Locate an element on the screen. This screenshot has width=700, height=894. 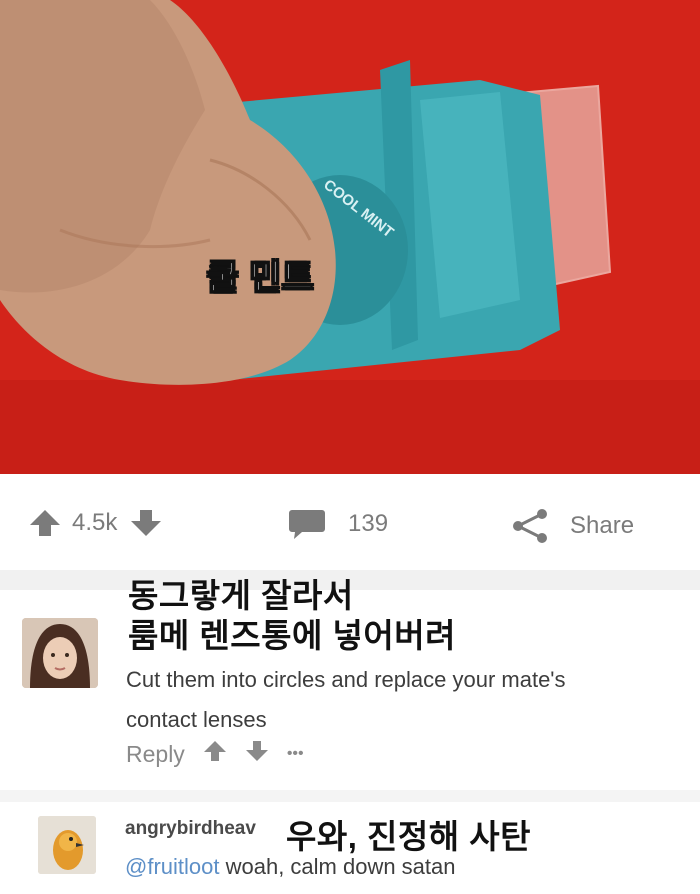
post-action-bar: 4.5k 139 Share is located at coordinates (350, 522).